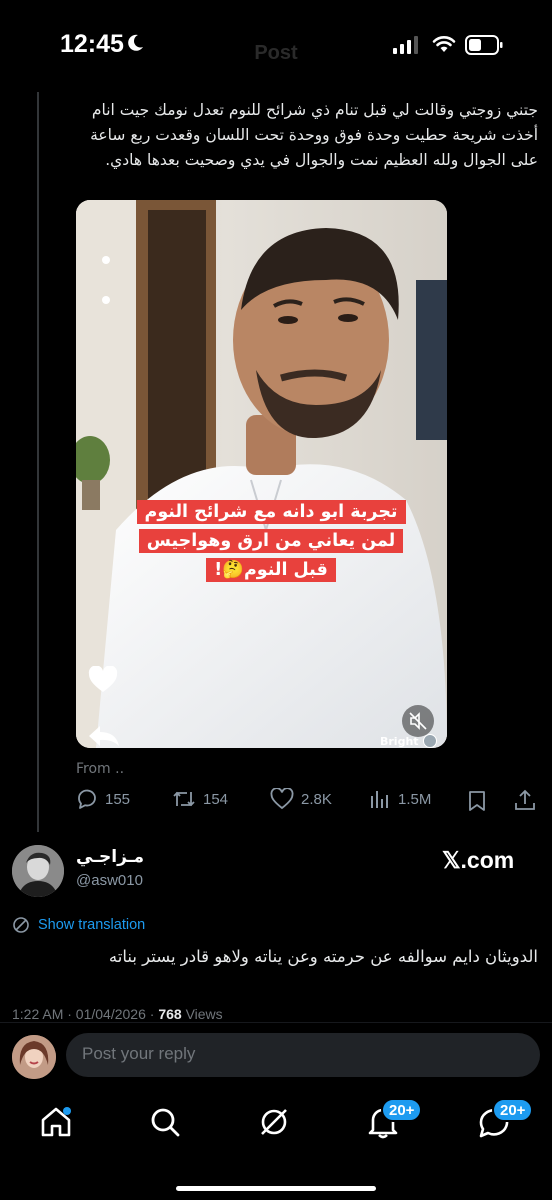  Describe the element at coordinates (513, 1110) in the screenshot. I see `messages-badge: 20+` at that location.